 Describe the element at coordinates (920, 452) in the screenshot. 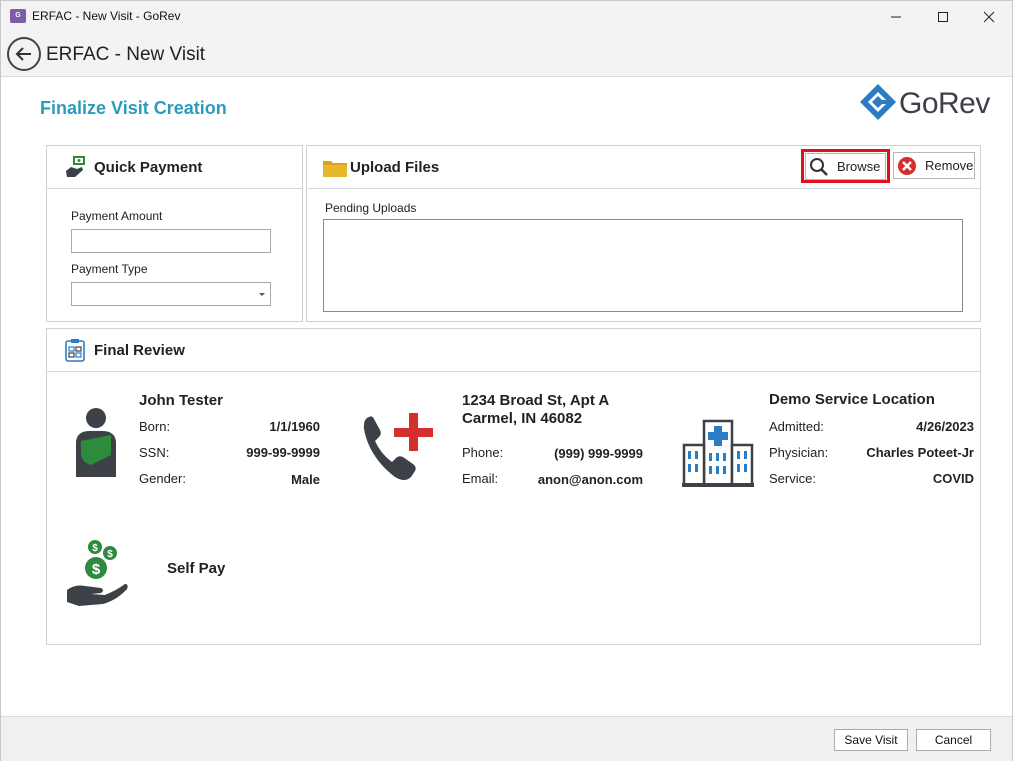

I see `physician-value: Charles Poteet-Jr` at that location.